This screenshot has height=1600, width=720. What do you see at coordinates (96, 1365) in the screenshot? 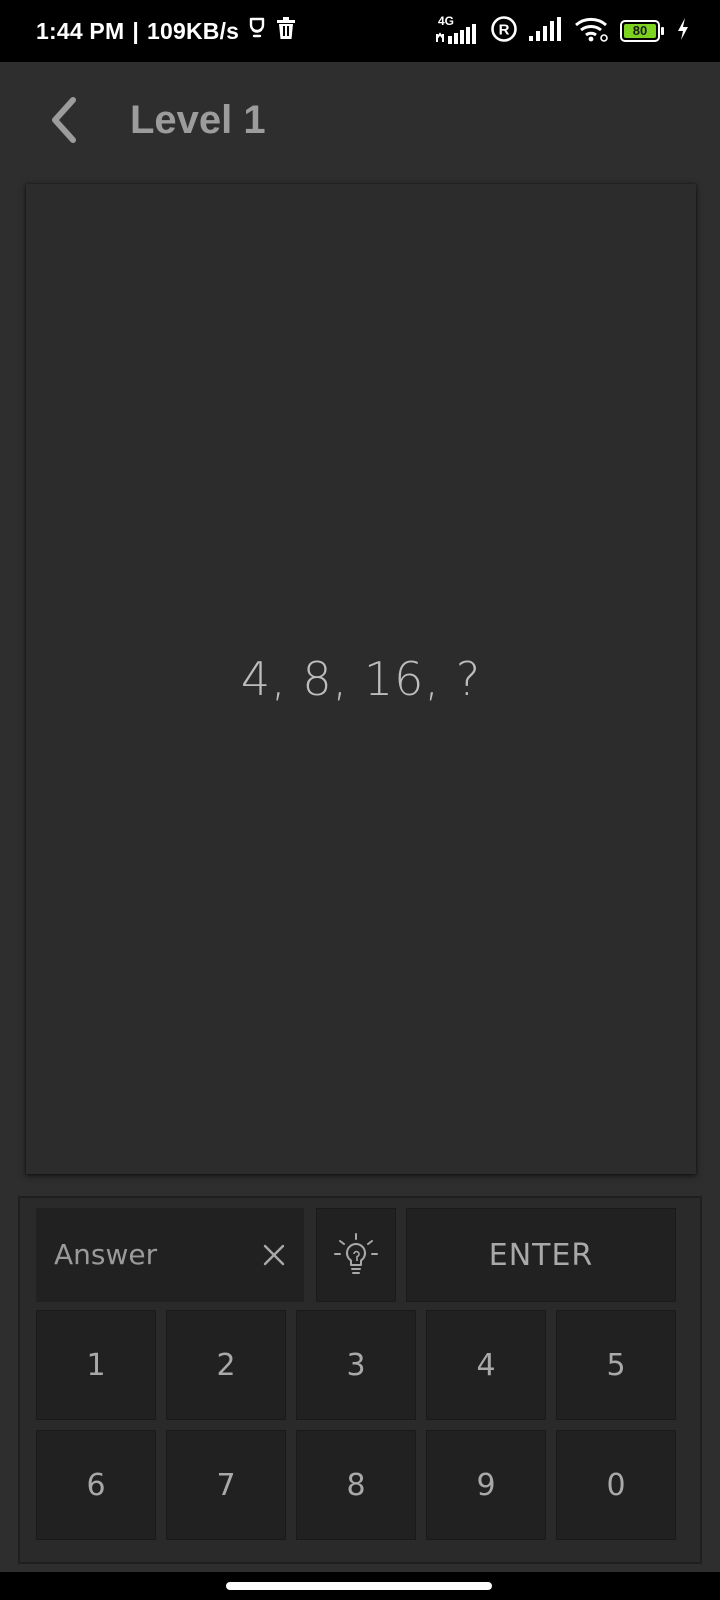
I see `digit-1-button: 1` at bounding box center [96, 1365].